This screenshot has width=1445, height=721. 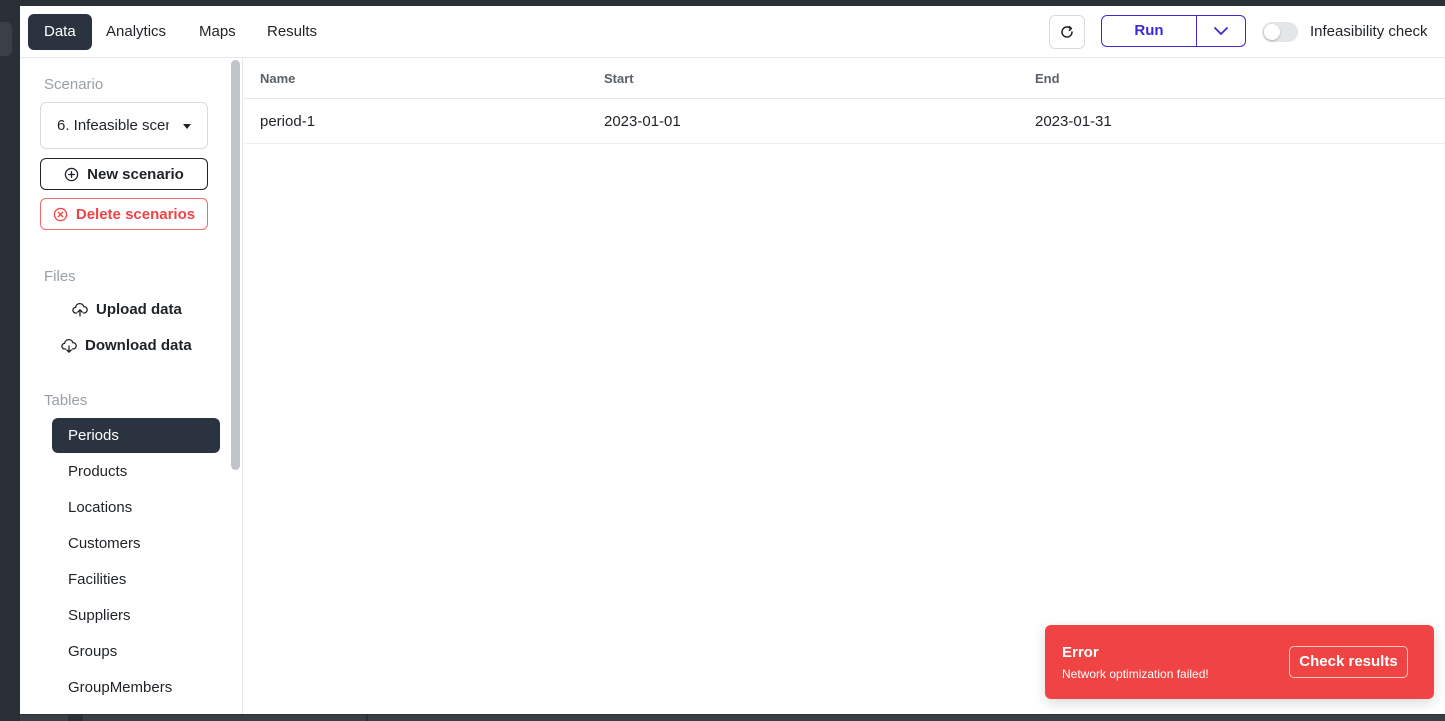 I want to click on column-header-name: Name, so click(x=277, y=78).